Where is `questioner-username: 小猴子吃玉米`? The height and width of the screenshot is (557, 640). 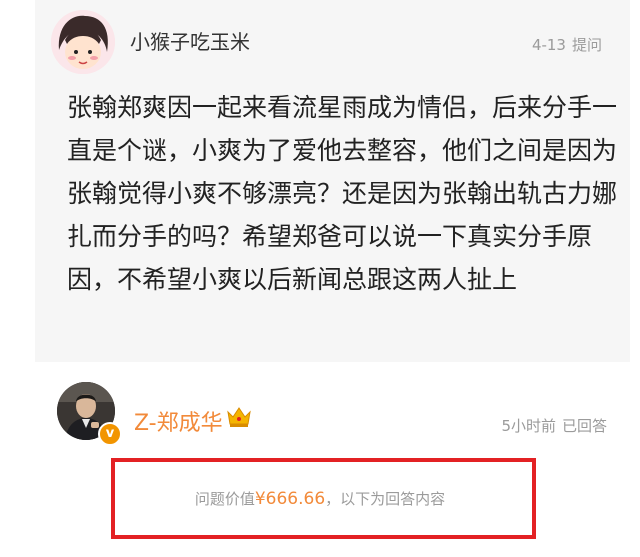
questioner-username: 小猴子吃玉米 is located at coordinates (190, 40).